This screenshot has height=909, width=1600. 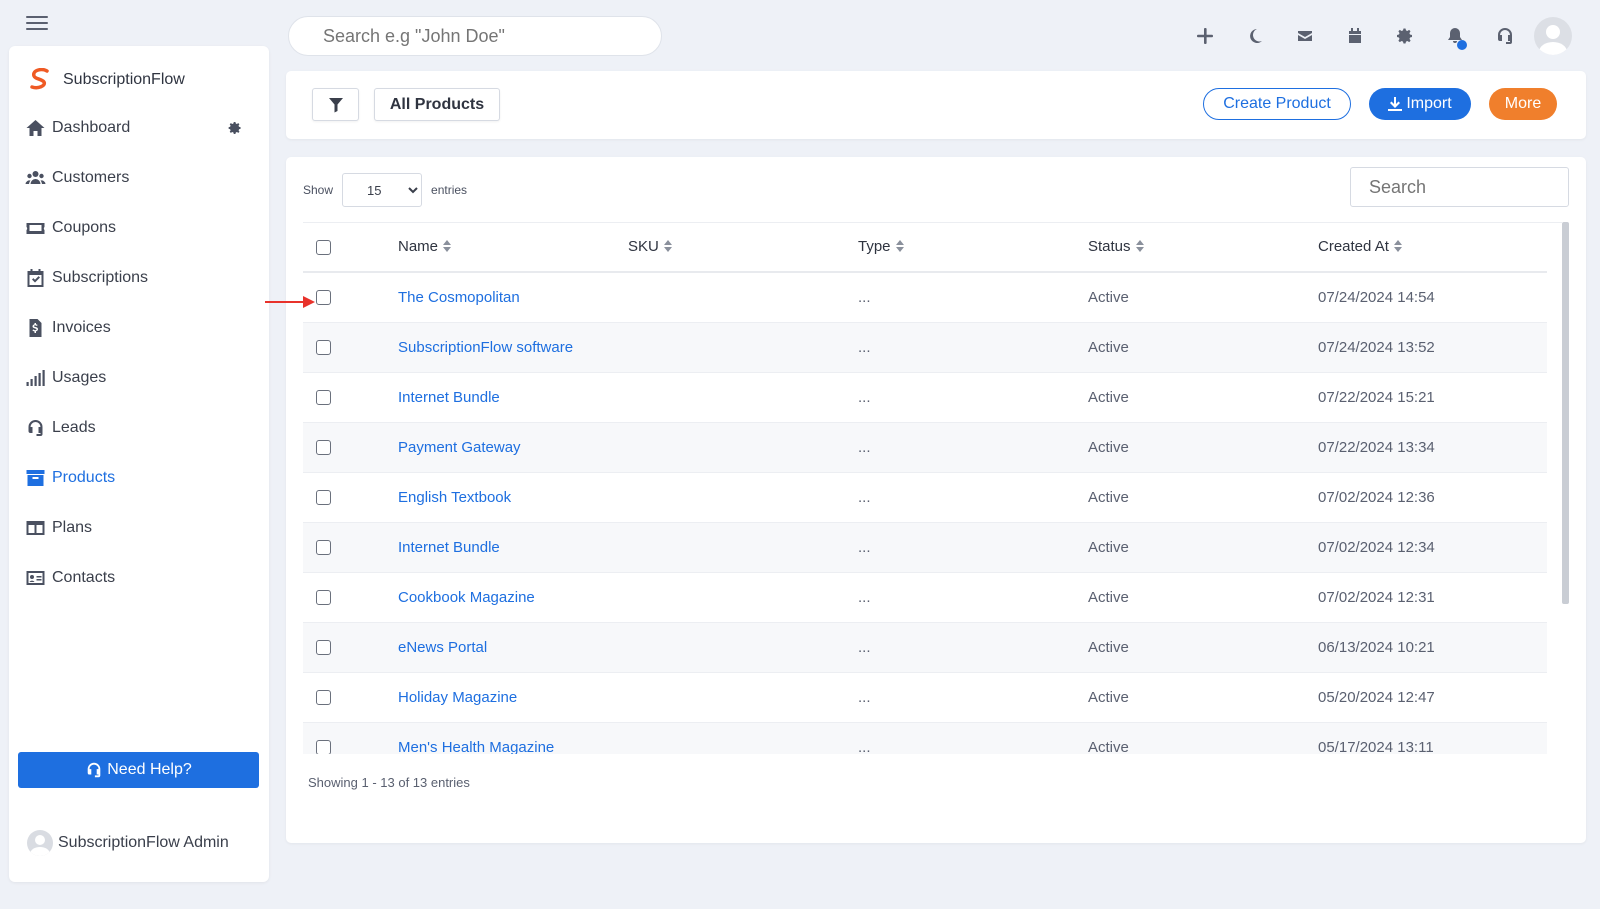 What do you see at coordinates (139, 578) in the screenshot?
I see `sidebar-item-contacts: Contacts` at bounding box center [139, 578].